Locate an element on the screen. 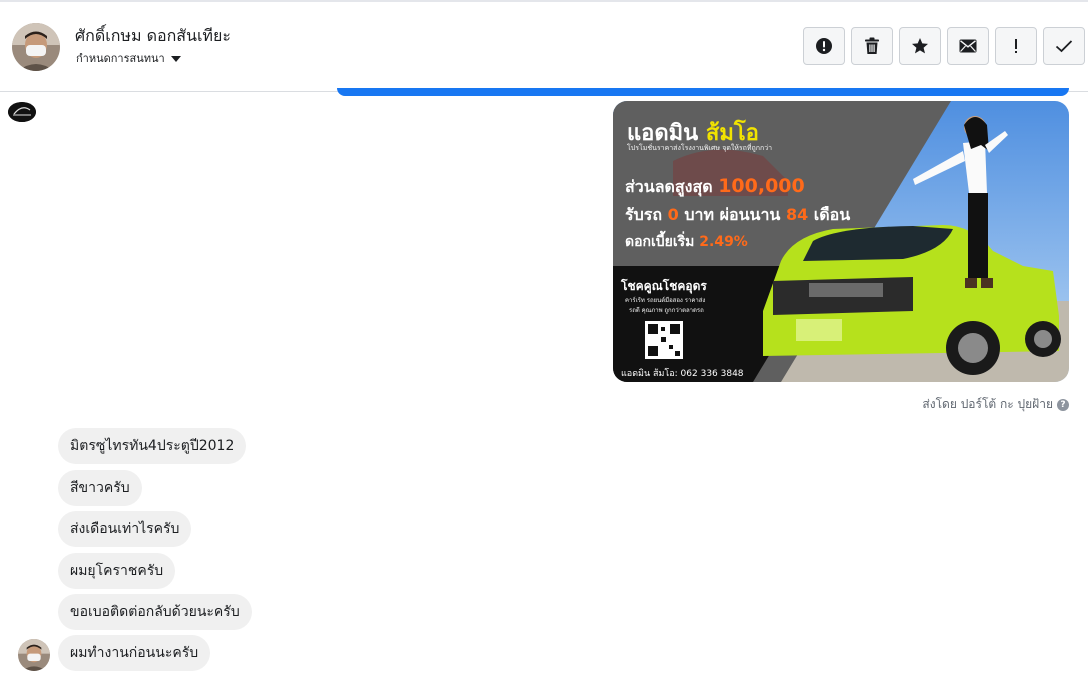  page-avatar is located at coordinates (22, 112).